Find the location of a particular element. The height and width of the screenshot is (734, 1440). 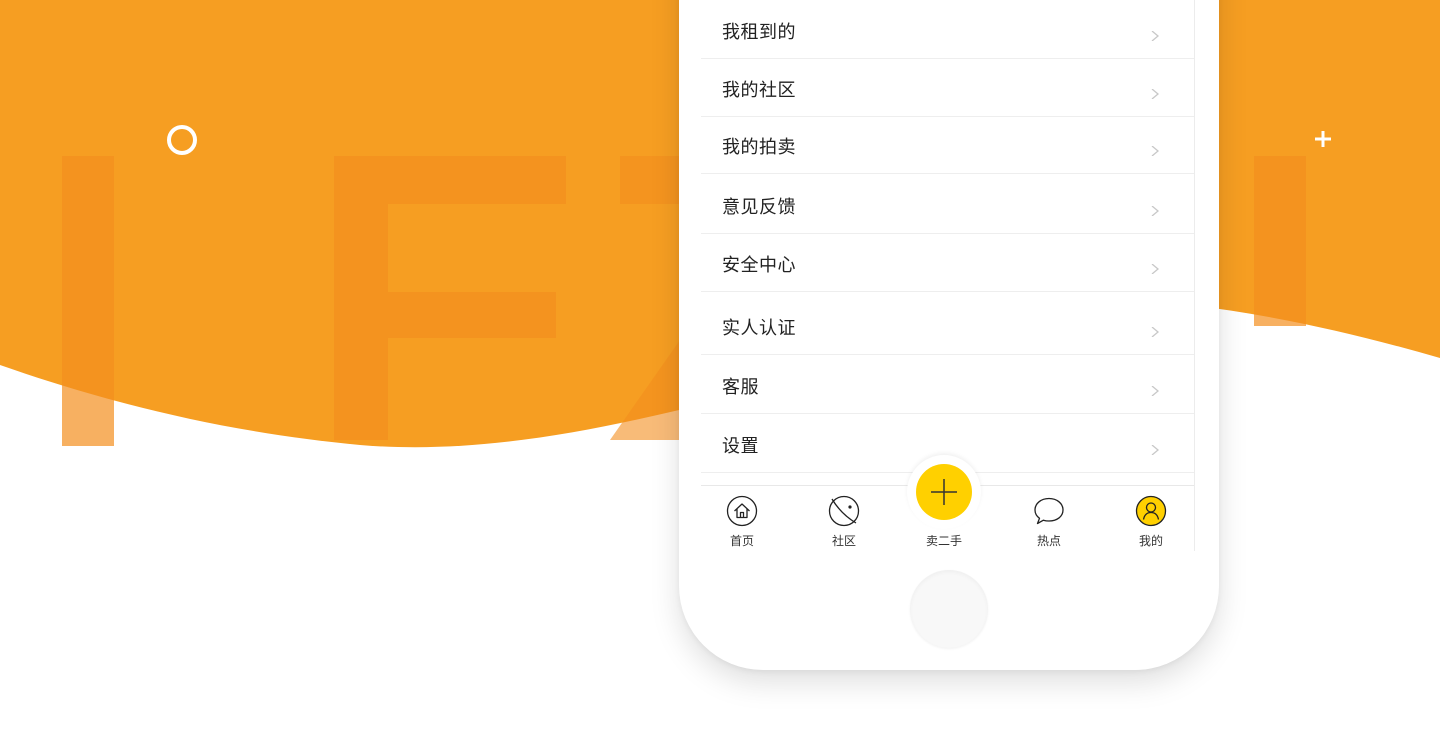

menu-item-auction: 我的拍卖 is located at coordinates (947, 145).